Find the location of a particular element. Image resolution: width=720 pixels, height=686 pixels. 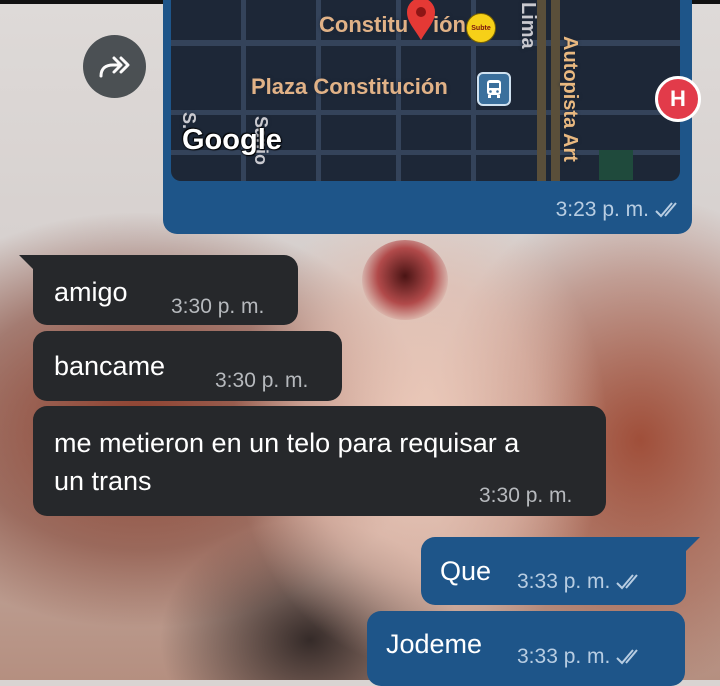

bubble-tail is located at coordinates (692, 545).